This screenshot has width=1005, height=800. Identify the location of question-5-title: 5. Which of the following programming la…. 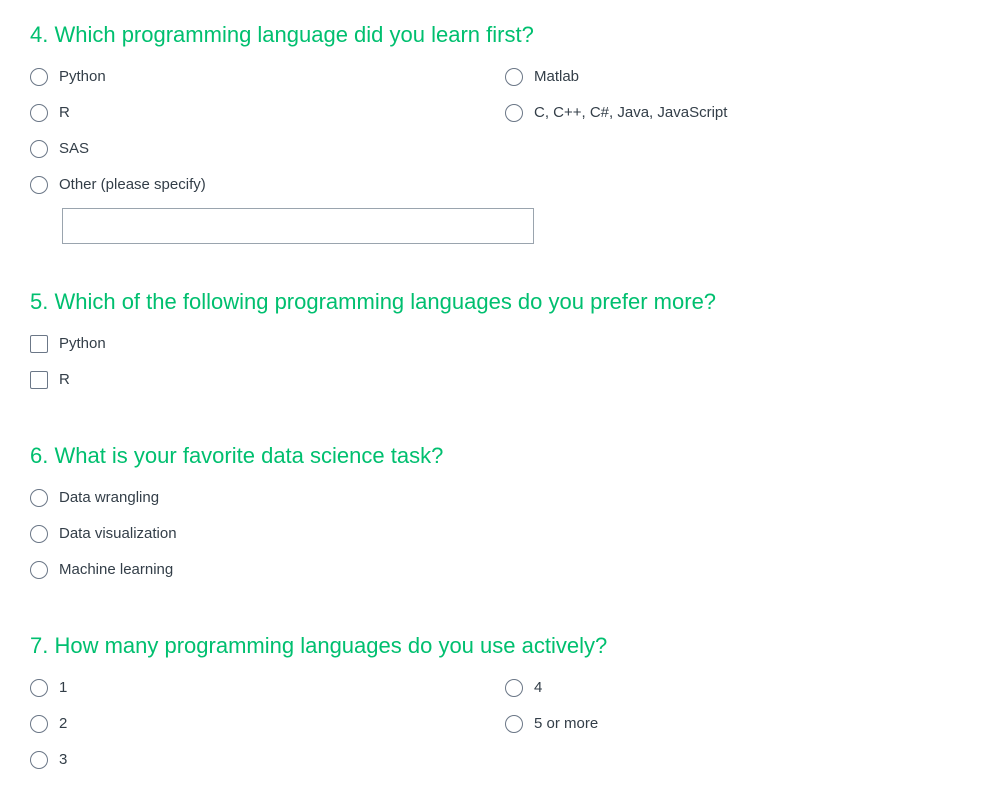
(373, 301).